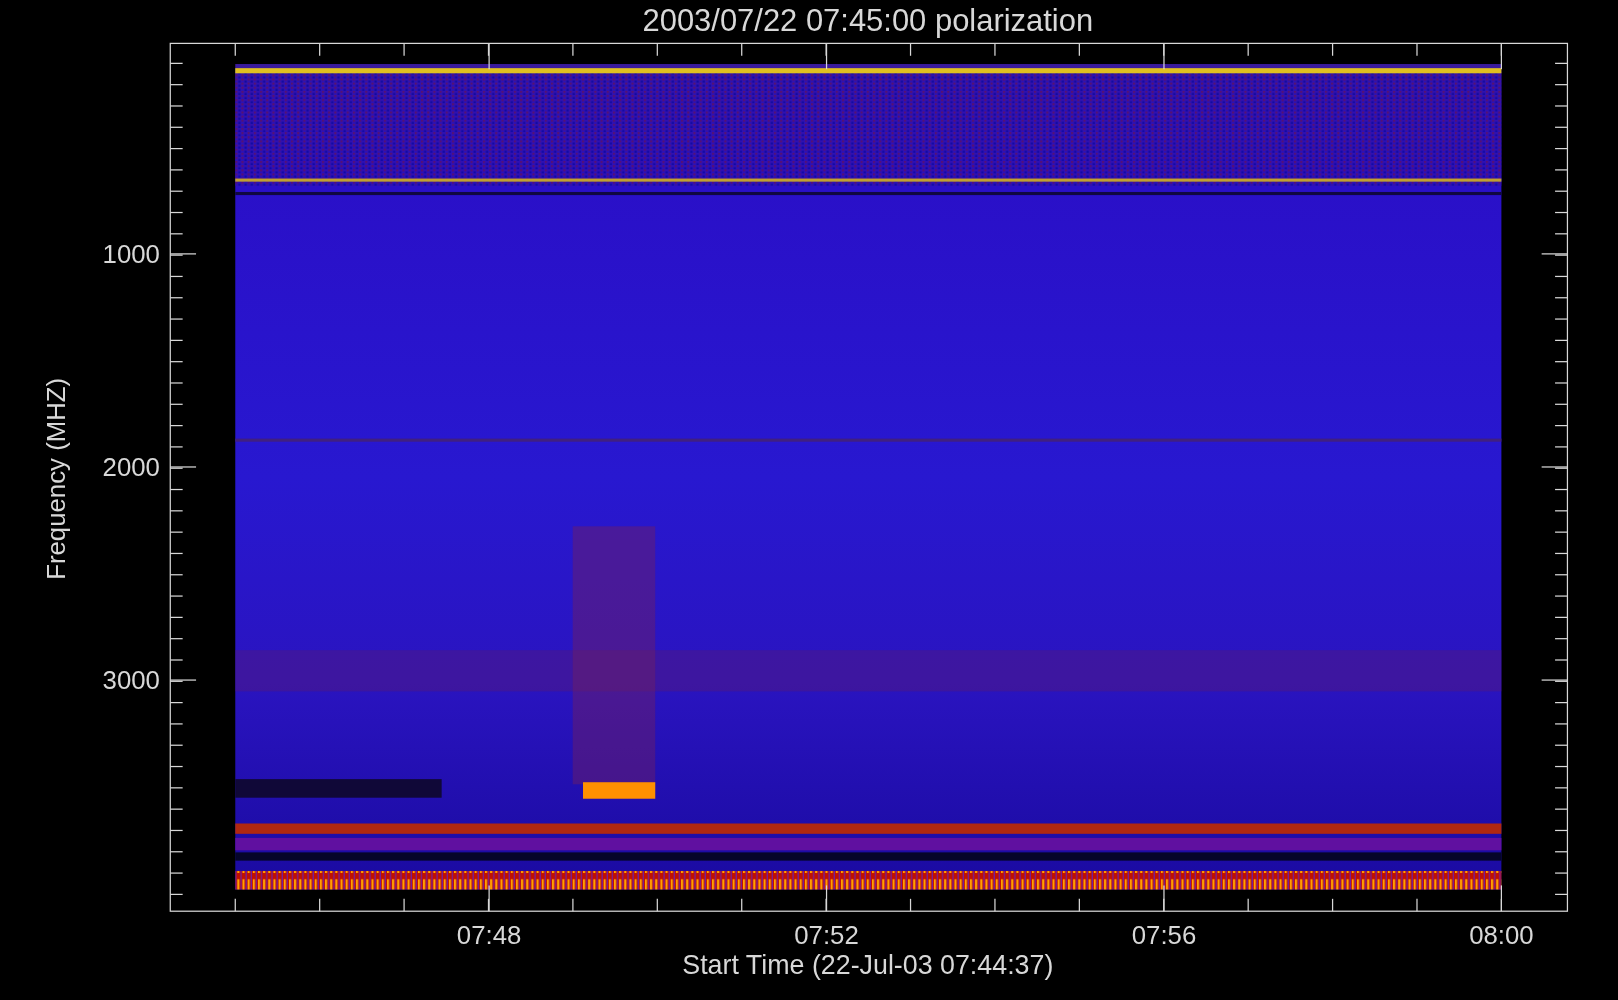 The image size is (1618, 1000). I want to click on chart-title: 2003/07/22 07:45:00 polarization, so click(868, 20).